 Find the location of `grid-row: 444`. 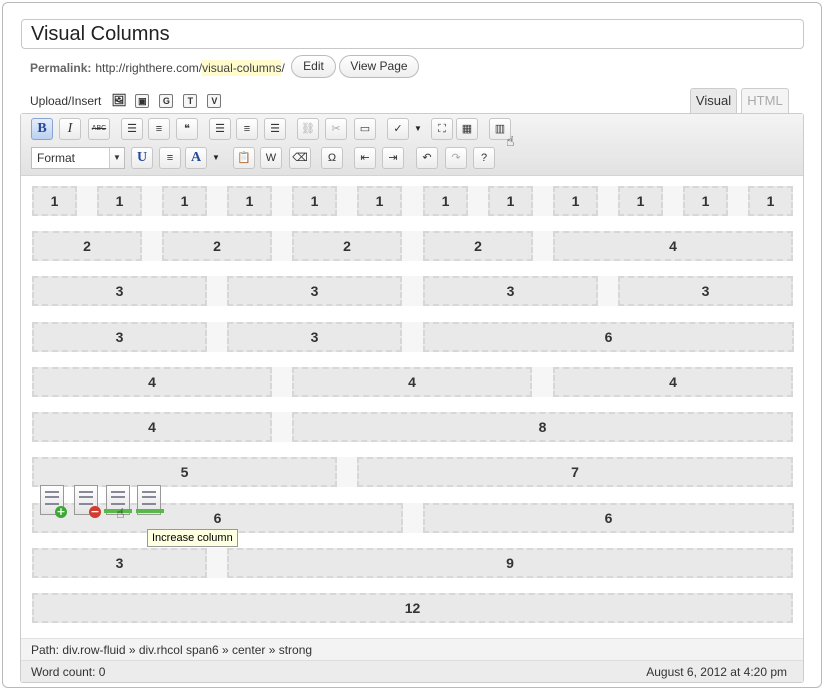

grid-row: 444 is located at coordinates (412, 382).